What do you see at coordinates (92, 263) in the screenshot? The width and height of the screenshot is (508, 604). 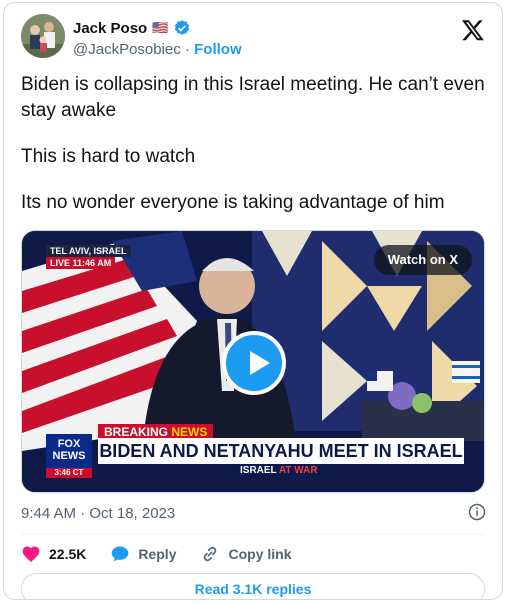 I see `live-time: 11:46 AM` at bounding box center [92, 263].